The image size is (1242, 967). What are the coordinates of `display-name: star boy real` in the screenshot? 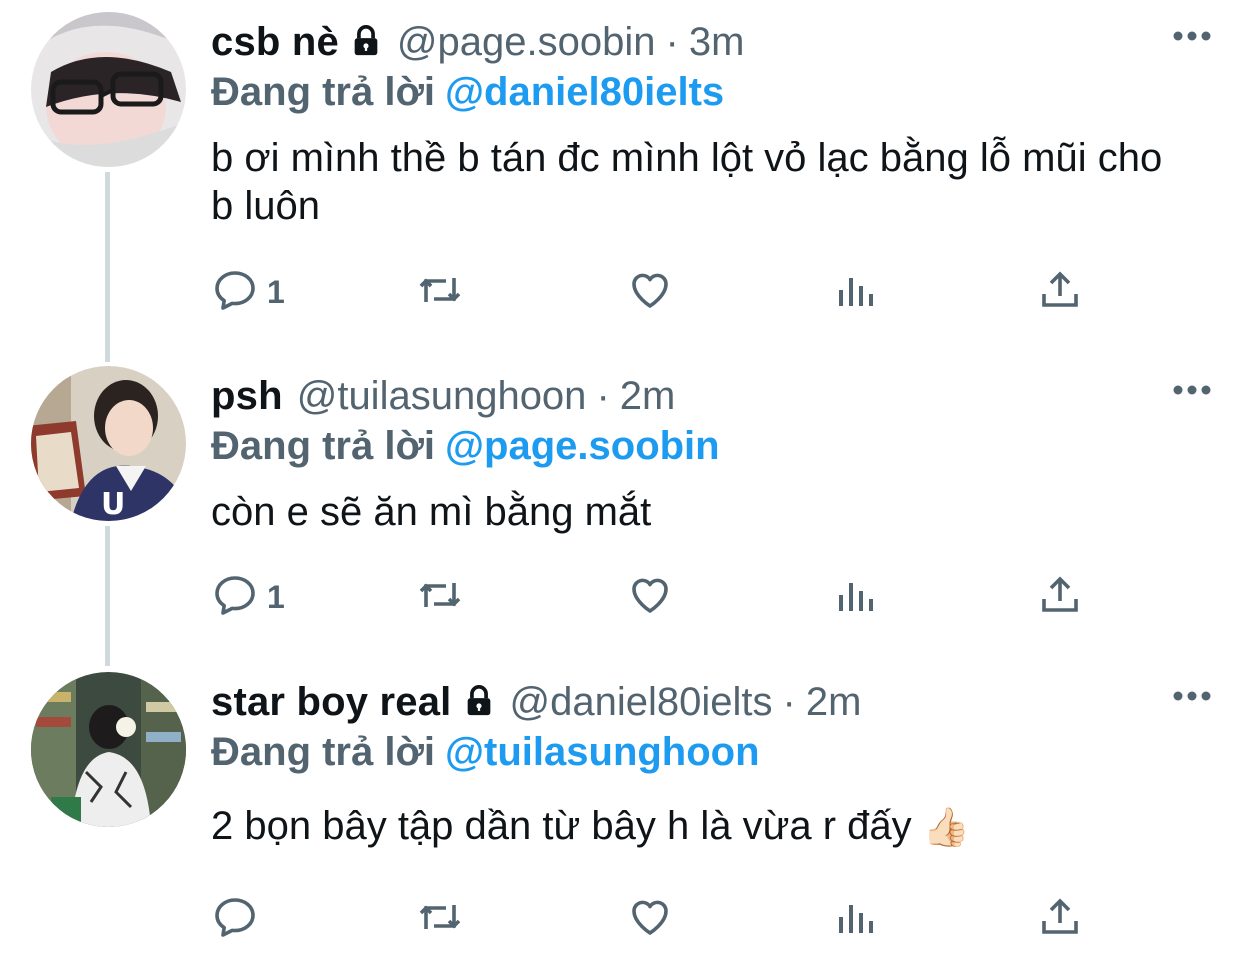 It's located at (331, 702).